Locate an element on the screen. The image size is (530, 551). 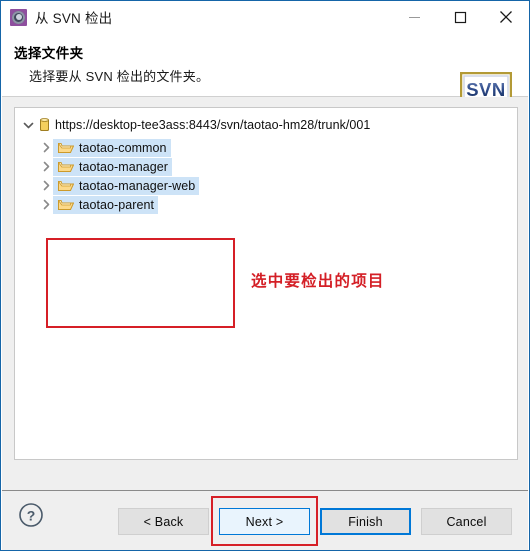
title-bar: 从 SVN 检出 is located at coordinates (265, 17).